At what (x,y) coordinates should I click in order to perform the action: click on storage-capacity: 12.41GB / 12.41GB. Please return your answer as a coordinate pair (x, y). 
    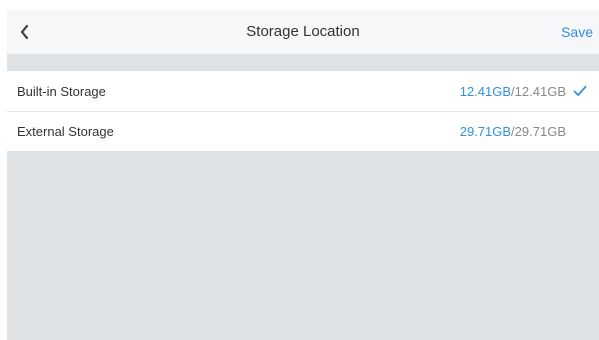
    Looking at the image, I should click on (523, 91).